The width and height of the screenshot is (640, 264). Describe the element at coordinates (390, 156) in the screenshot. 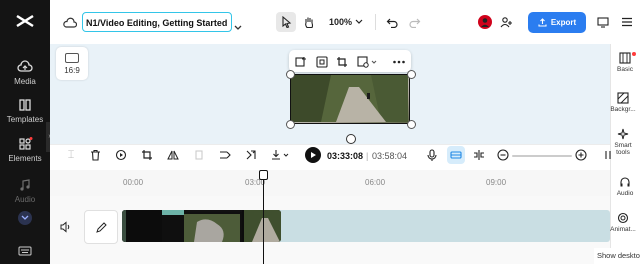

I see `total-duration: 03:58:04` at that location.